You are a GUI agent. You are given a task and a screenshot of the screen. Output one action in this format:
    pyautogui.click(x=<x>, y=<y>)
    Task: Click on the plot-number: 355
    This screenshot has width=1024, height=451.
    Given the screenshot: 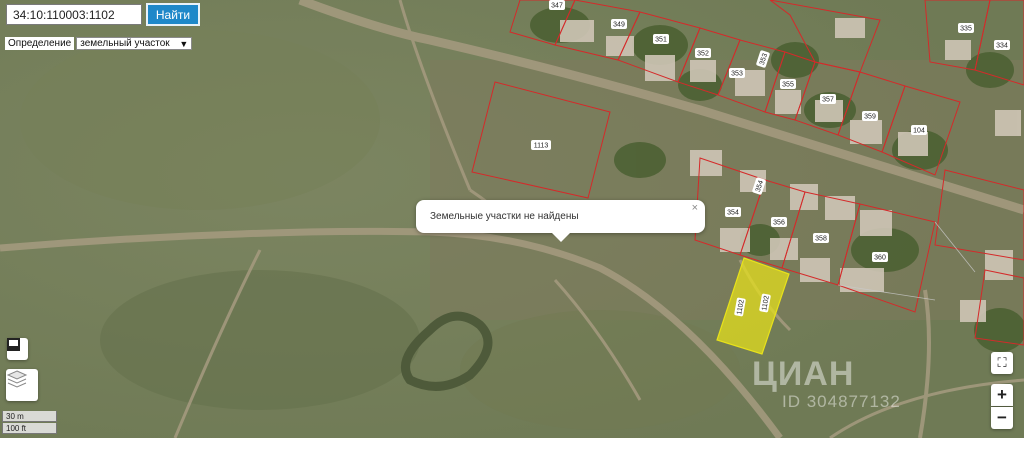 What is the action you would take?
    pyautogui.click(x=788, y=85)
    